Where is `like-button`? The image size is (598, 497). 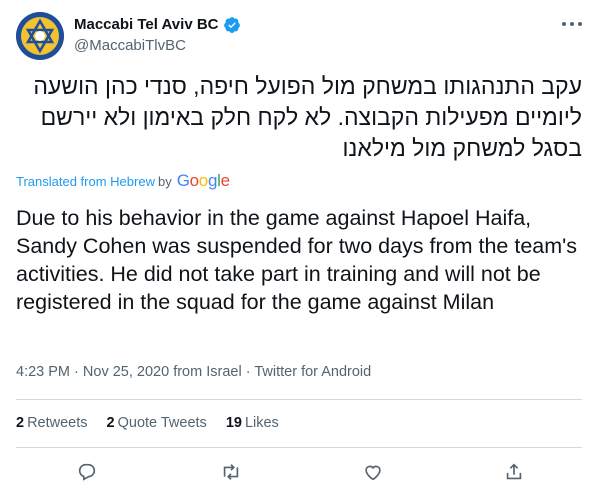 like-button is located at coordinates (373, 472).